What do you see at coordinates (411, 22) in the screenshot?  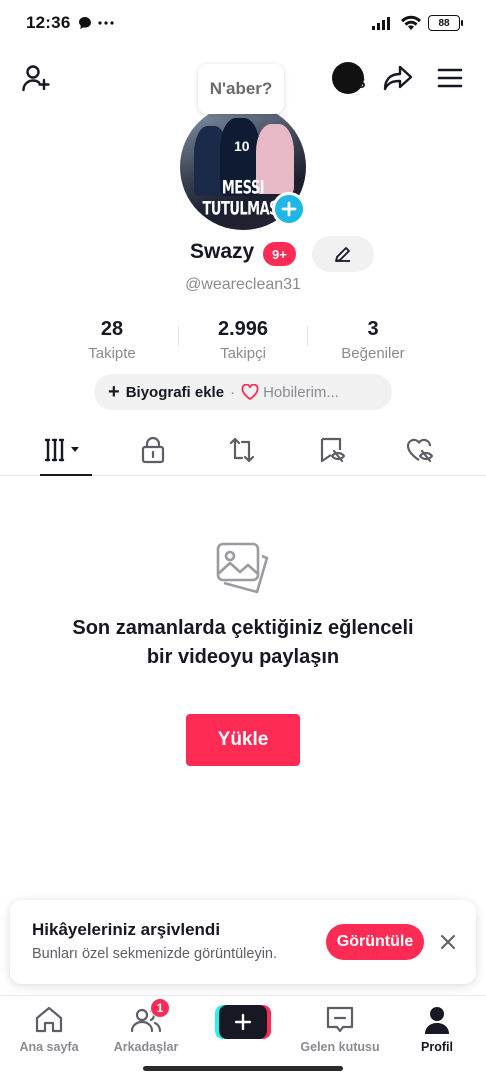 I see `wifi-icon` at bounding box center [411, 22].